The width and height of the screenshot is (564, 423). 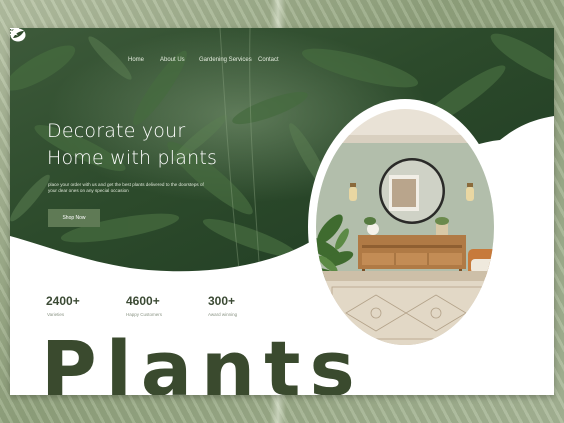 I want to click on nav-link-gardening-services: Gardening Services, so click(x=225, y=60).